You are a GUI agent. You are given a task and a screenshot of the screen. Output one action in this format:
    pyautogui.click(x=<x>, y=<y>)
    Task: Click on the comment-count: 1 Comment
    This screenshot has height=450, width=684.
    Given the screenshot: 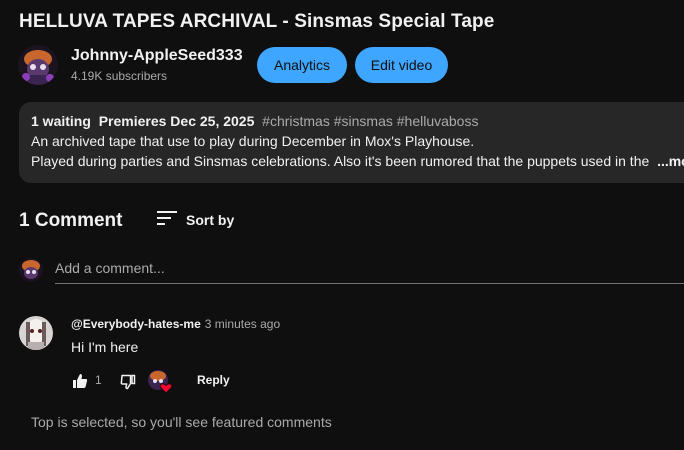 What is the action you would take?
    pyautogui.click(x=71, y=220)
    